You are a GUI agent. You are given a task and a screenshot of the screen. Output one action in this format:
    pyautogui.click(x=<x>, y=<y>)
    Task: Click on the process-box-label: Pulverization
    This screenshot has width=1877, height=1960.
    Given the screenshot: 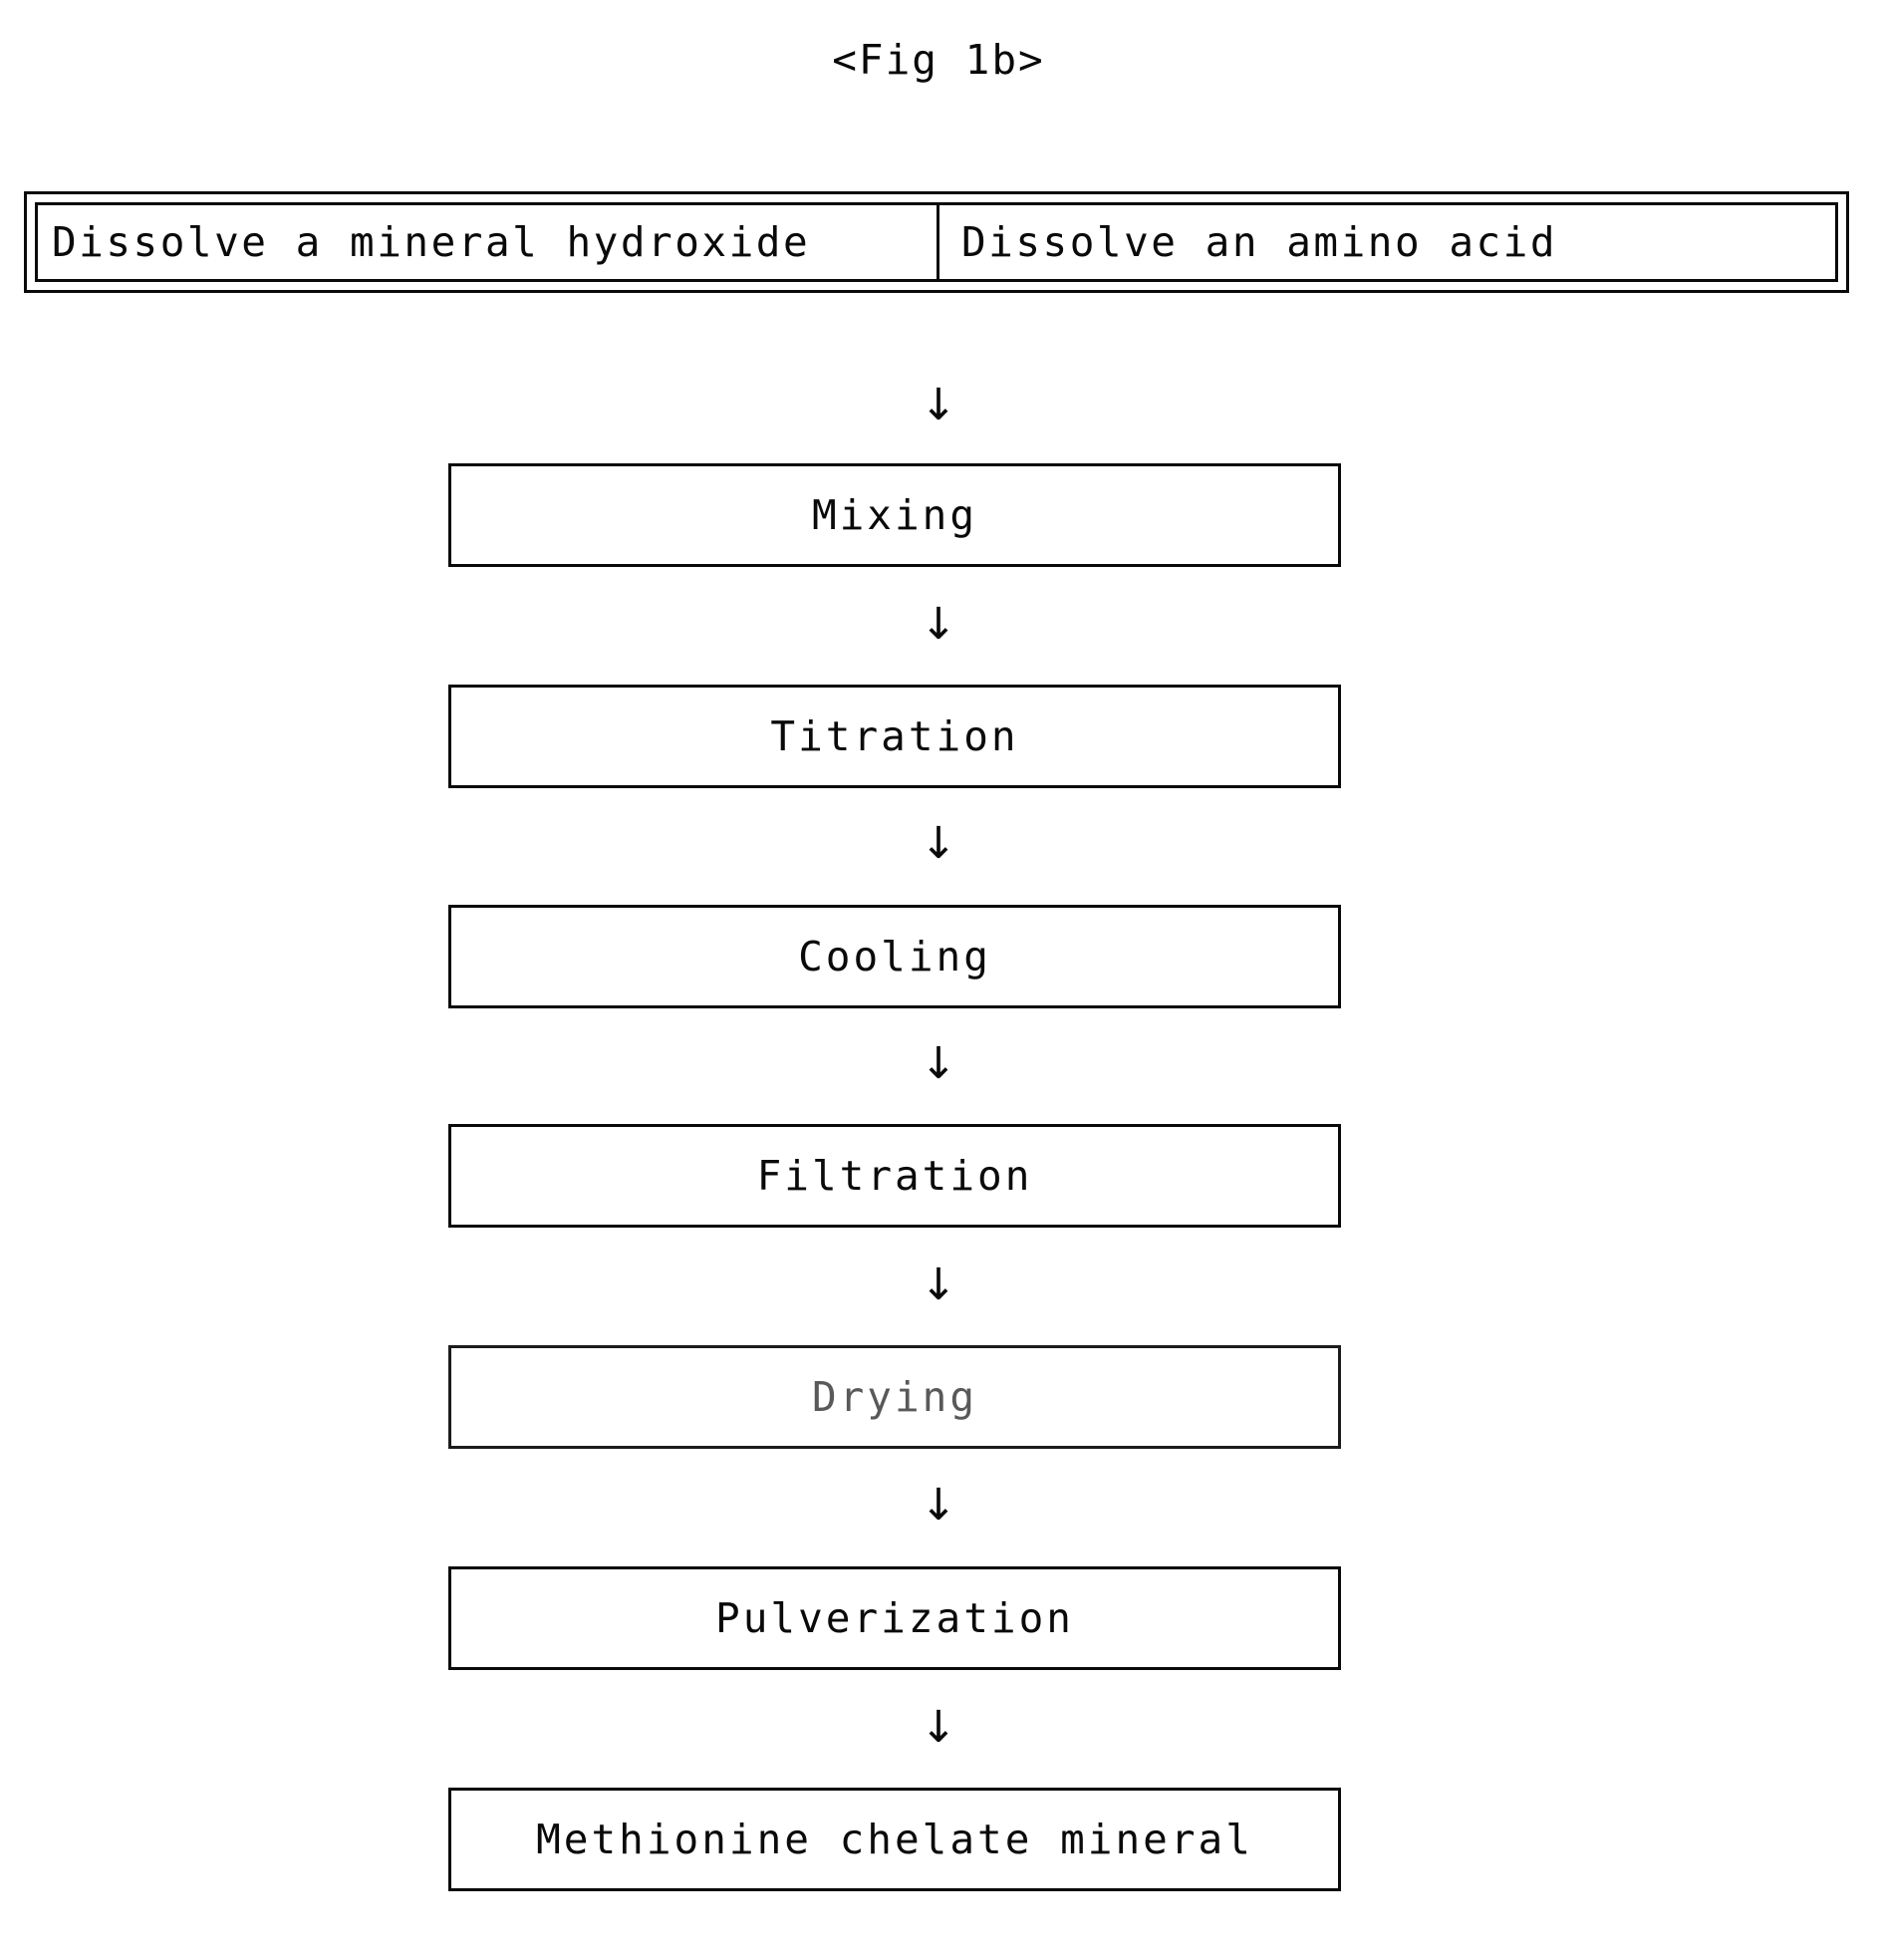 What is the action you would take?
    pyautogui.click(x=894, y=1618)
    